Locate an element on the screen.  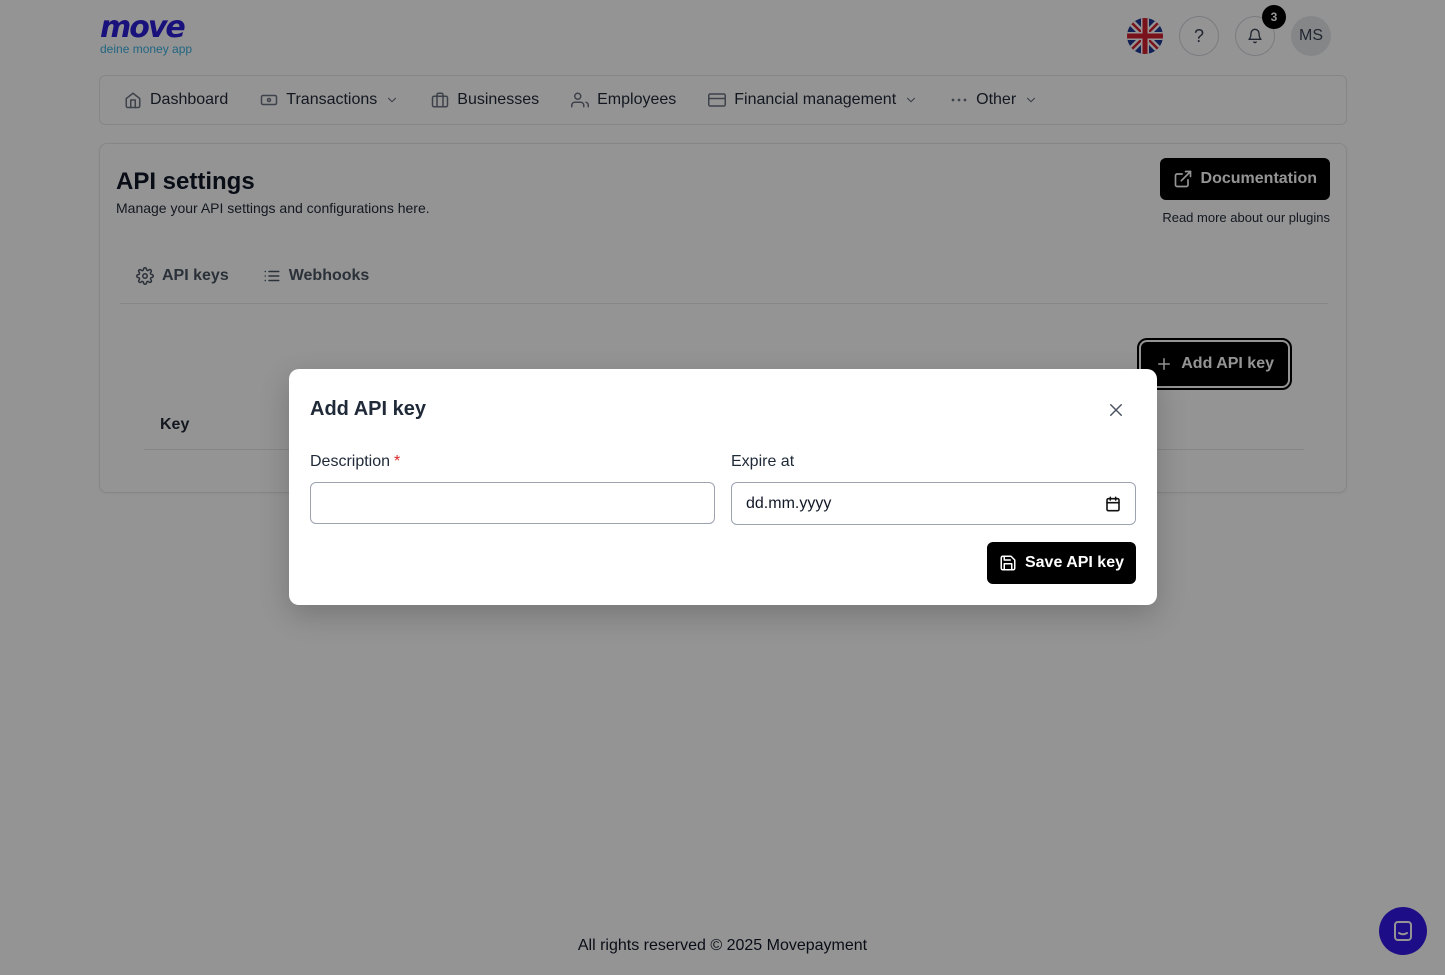
description-label-text: Description is located at coordinates (350, 461).